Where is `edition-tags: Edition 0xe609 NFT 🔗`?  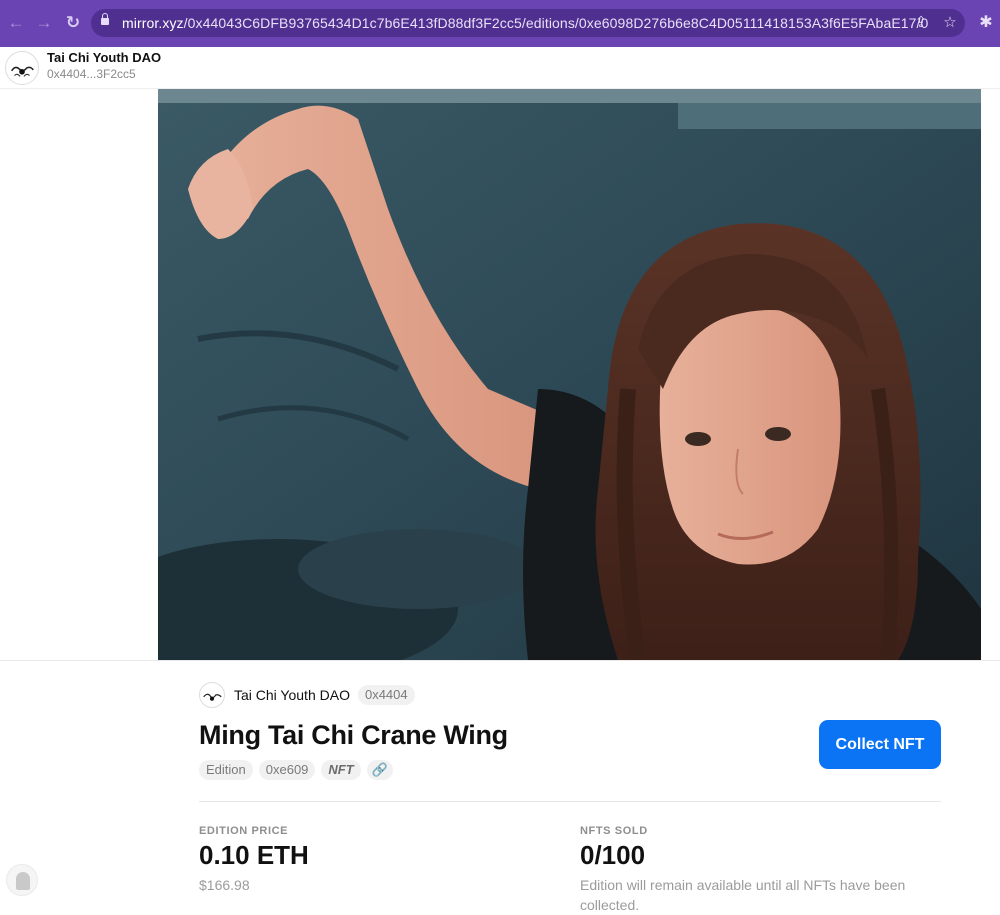
edition-tags: Edition 0xe609 NFT 🔗 is located at coordinates (296, 770).